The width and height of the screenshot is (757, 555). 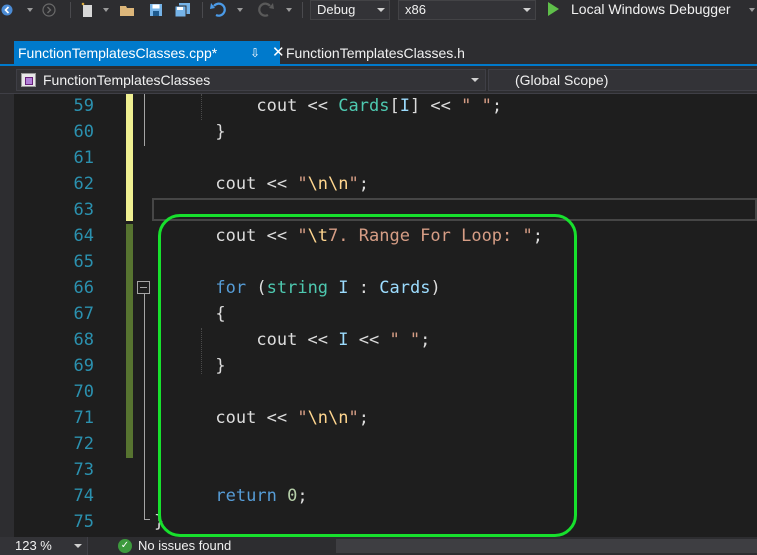 What do you see at coordinates (83, 210) in the screenshot?
I see `line-number: 63` at bounding box center [83, 210].